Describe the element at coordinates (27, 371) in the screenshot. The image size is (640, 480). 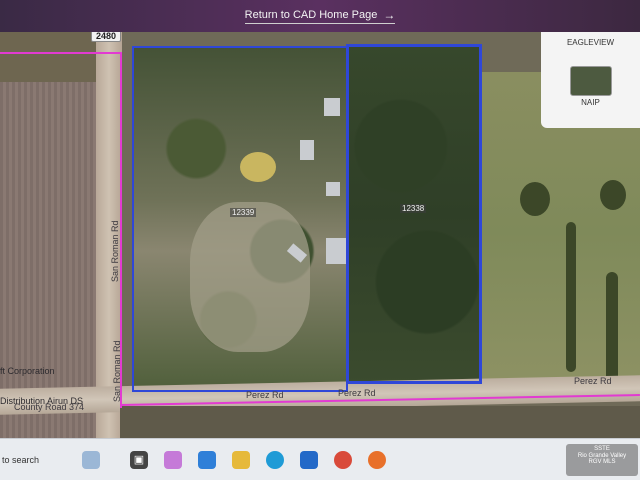
I see `map-label: ft Corporation` at that location.